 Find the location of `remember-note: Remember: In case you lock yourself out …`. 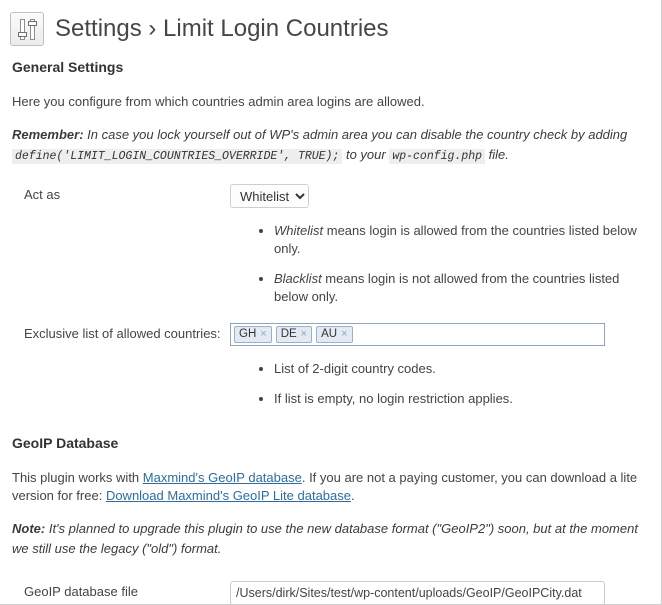

remember-note: Remember: In case you lock yourself out … is located at coordinates (330, 146).